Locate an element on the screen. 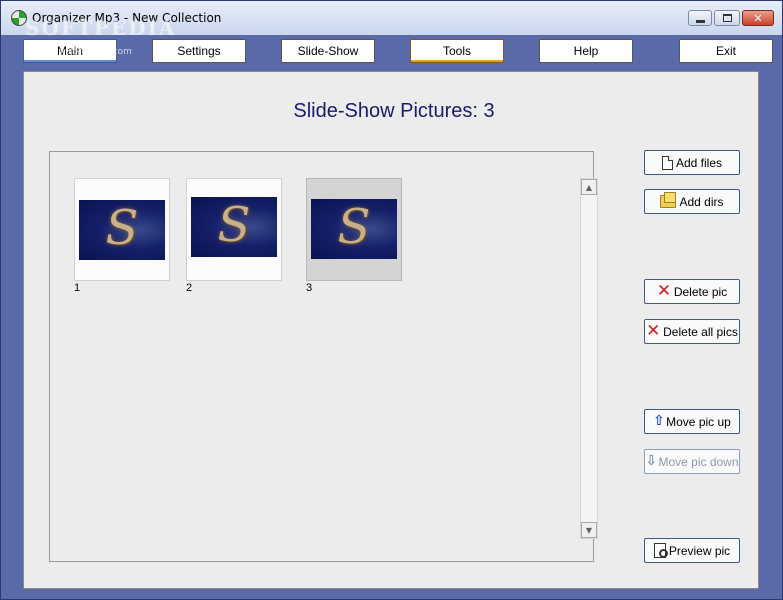 The width and height of the screenshot is (783, 600). help-button-label: Help is located at coordinates (586, 51).